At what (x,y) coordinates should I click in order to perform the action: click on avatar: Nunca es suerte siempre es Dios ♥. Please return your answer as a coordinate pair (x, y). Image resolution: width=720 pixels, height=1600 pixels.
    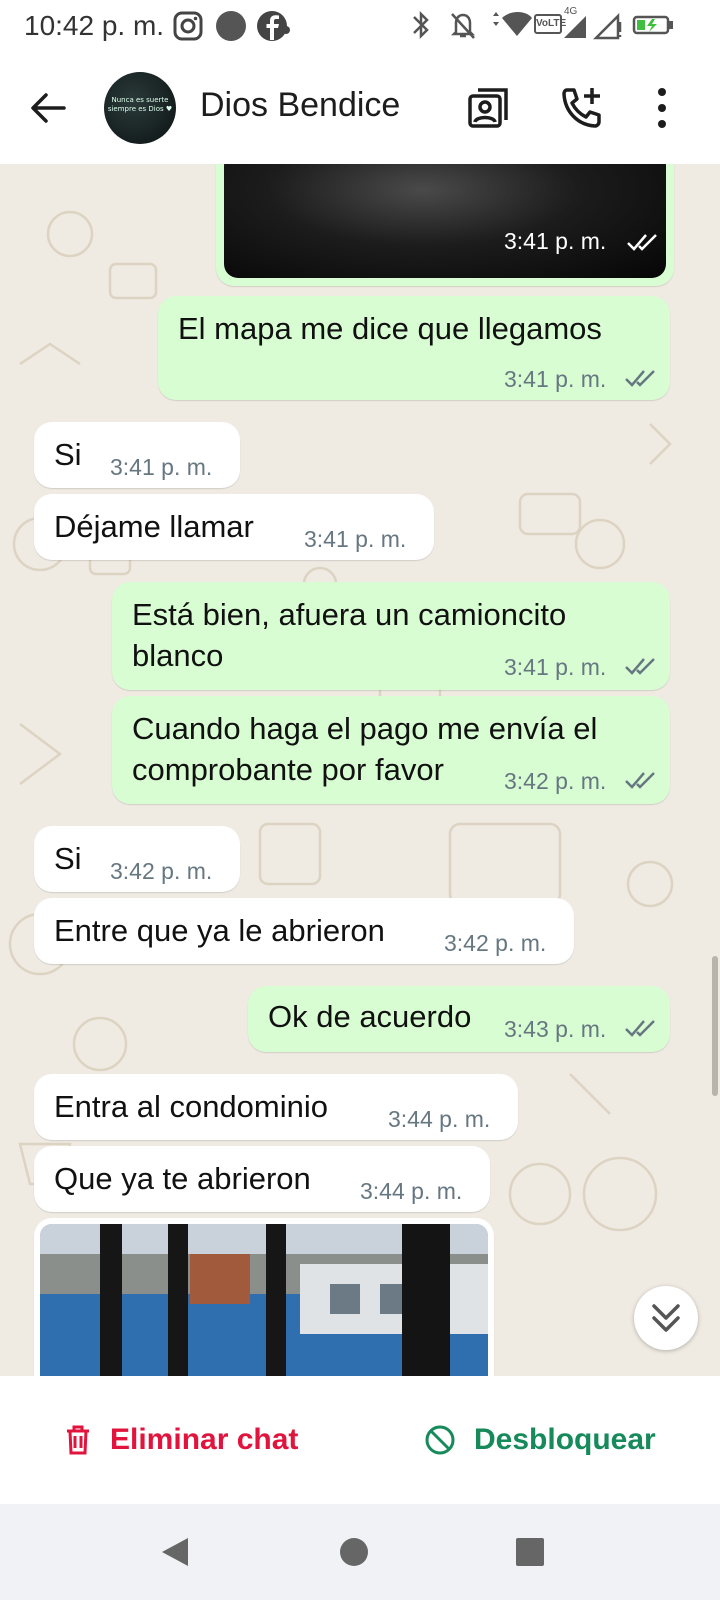
    Looking at the image, I should click on (140, 108).